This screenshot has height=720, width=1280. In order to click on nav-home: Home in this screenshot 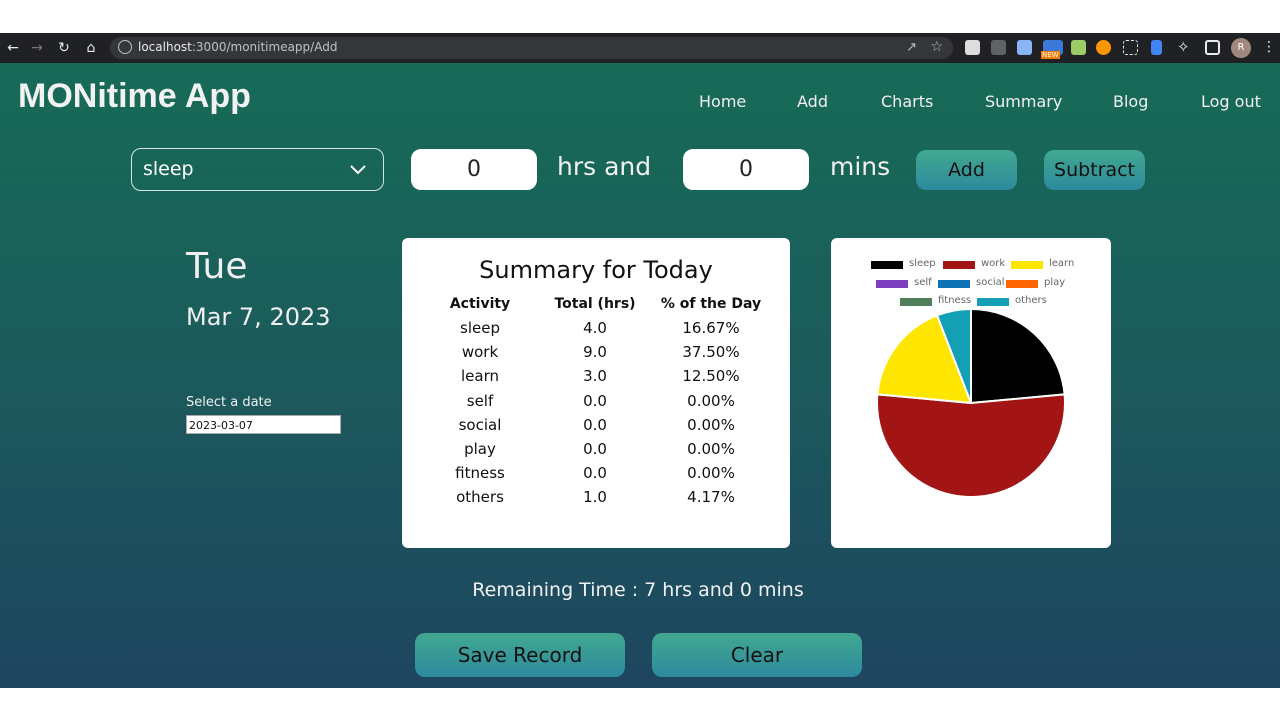, I will do `click(722, 101)`.